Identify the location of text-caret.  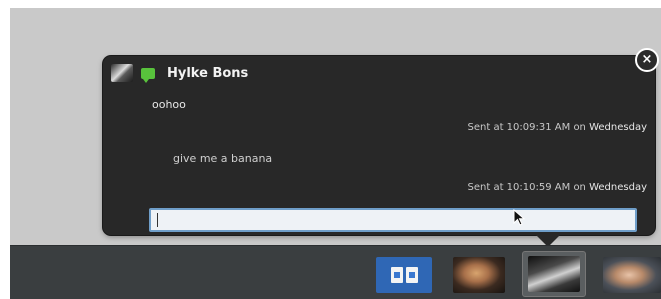
(157, 220).